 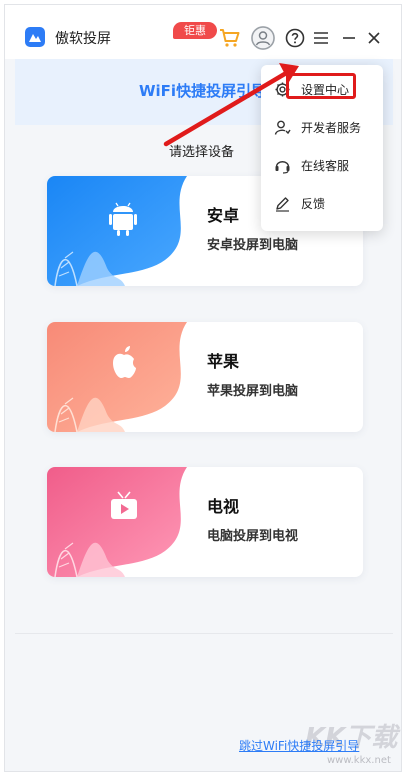 What do you see at coordinates (205, 522) in the screenshot?
I see `tv-device-card: 电视 电脑投屏到电视` at bounding box center [205, 522].